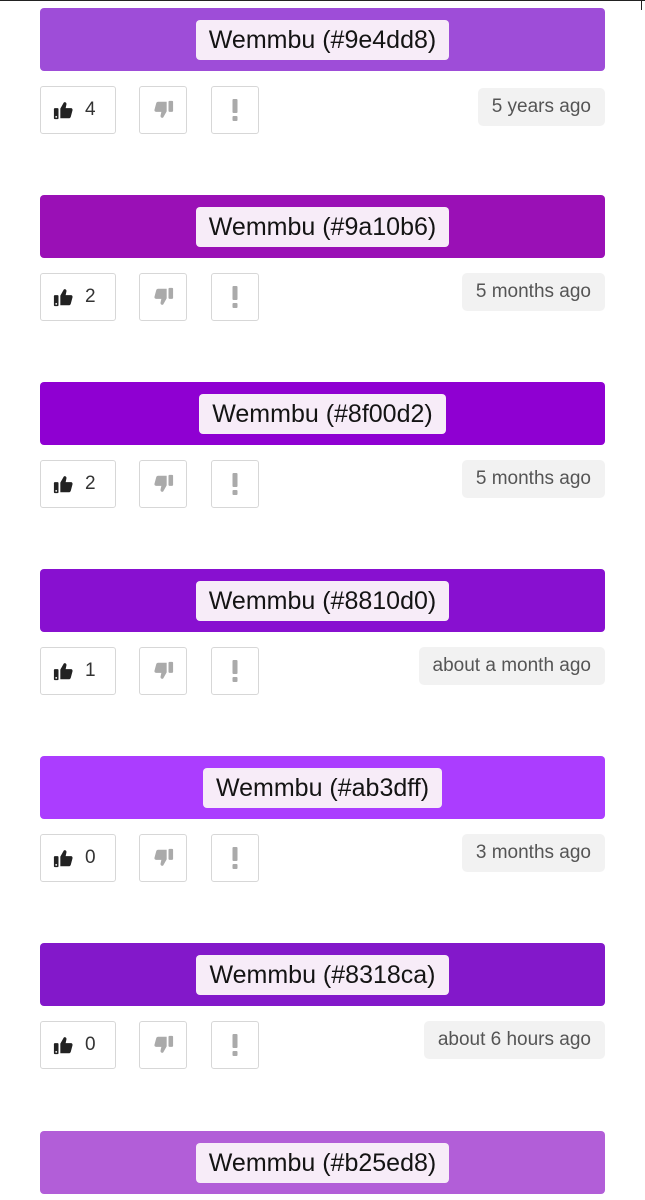 Image resolution: width=645 pixels, height=1200 pixels. What do you see at coordinates (90, 109) in the screenshot?
I see `like-count: 4` at bounding box center [90, 109].